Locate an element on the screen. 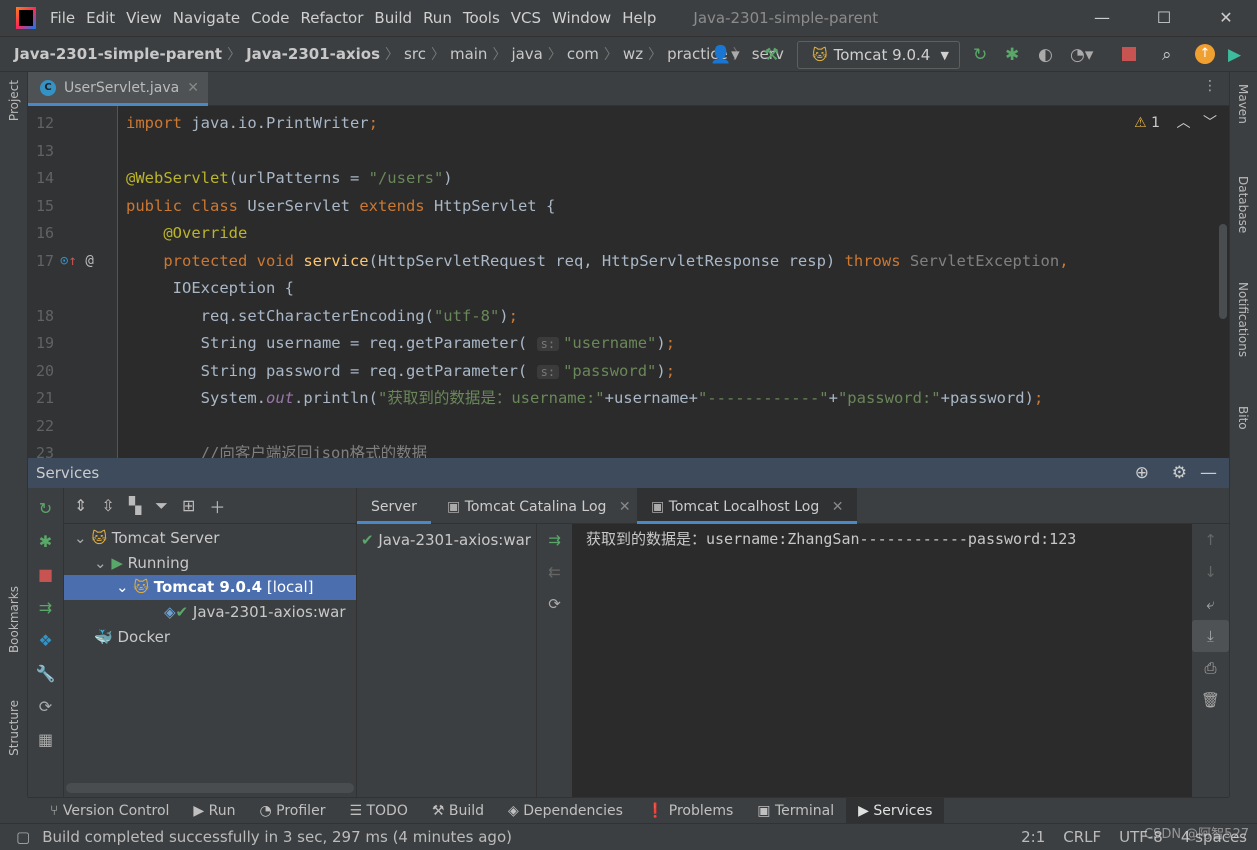 This screenshot has width=1257, height=850. group-by-icon: ▚ is located at coordinates (135, 505).